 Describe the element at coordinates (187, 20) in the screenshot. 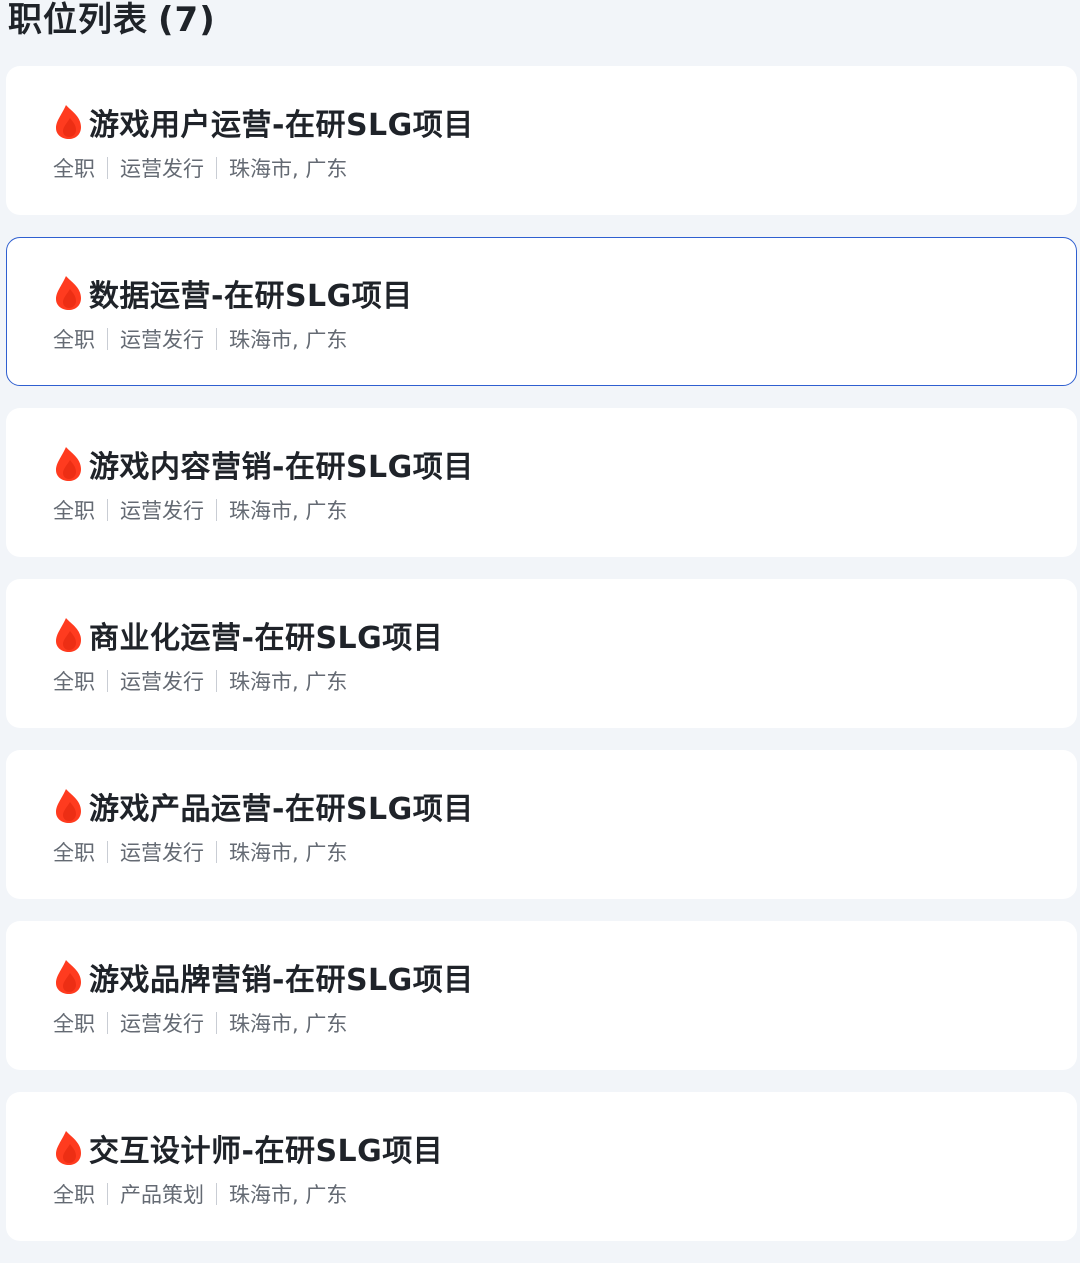

I see `job-count: (7)` at that location.